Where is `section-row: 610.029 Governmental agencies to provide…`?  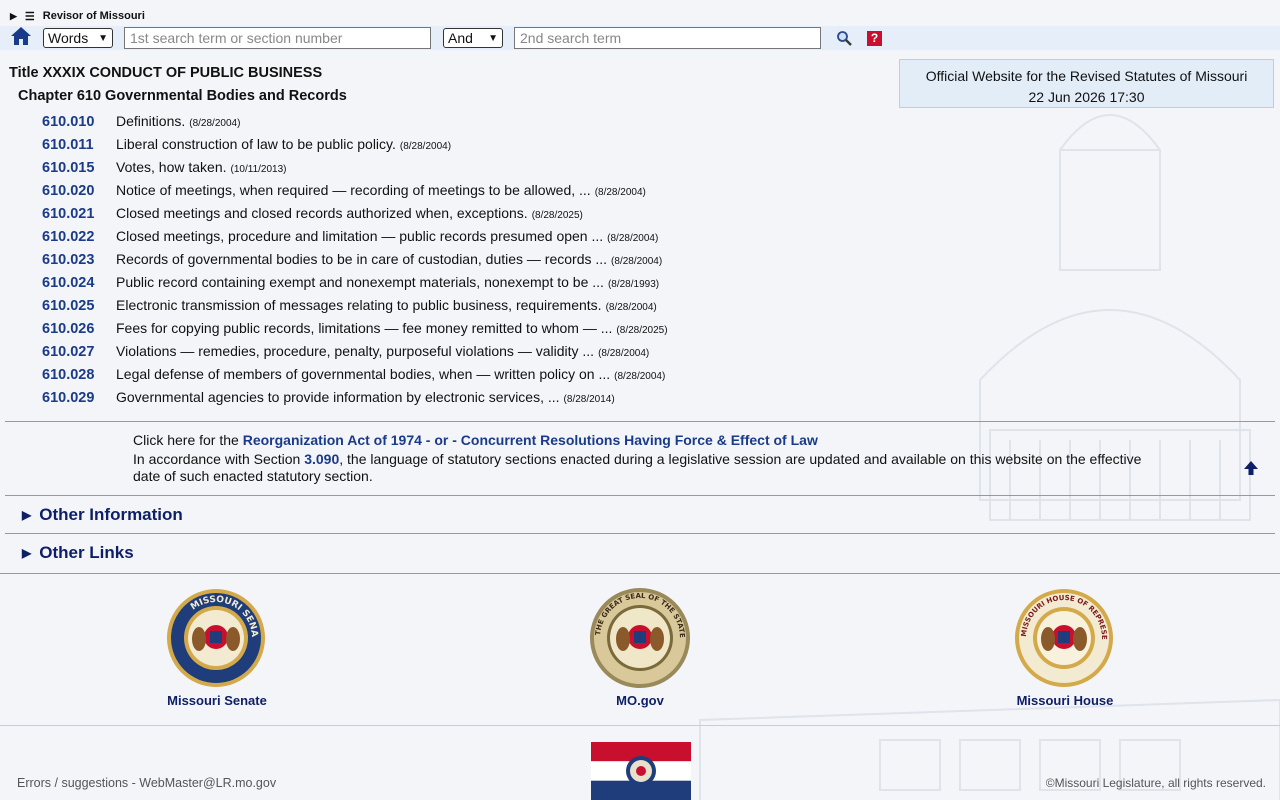
section-row: 610.029 Governmental agencies to provide… is located at coordinates (355, 400).